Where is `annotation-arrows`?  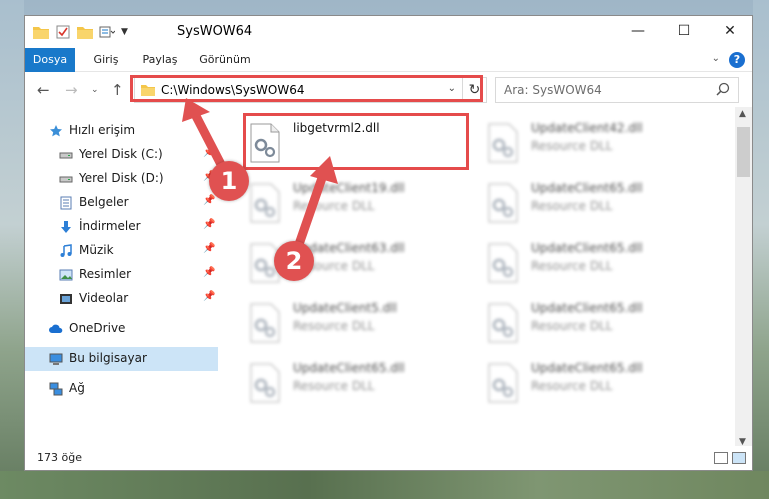
annotation-arrows is located at coordinates (260, 178).